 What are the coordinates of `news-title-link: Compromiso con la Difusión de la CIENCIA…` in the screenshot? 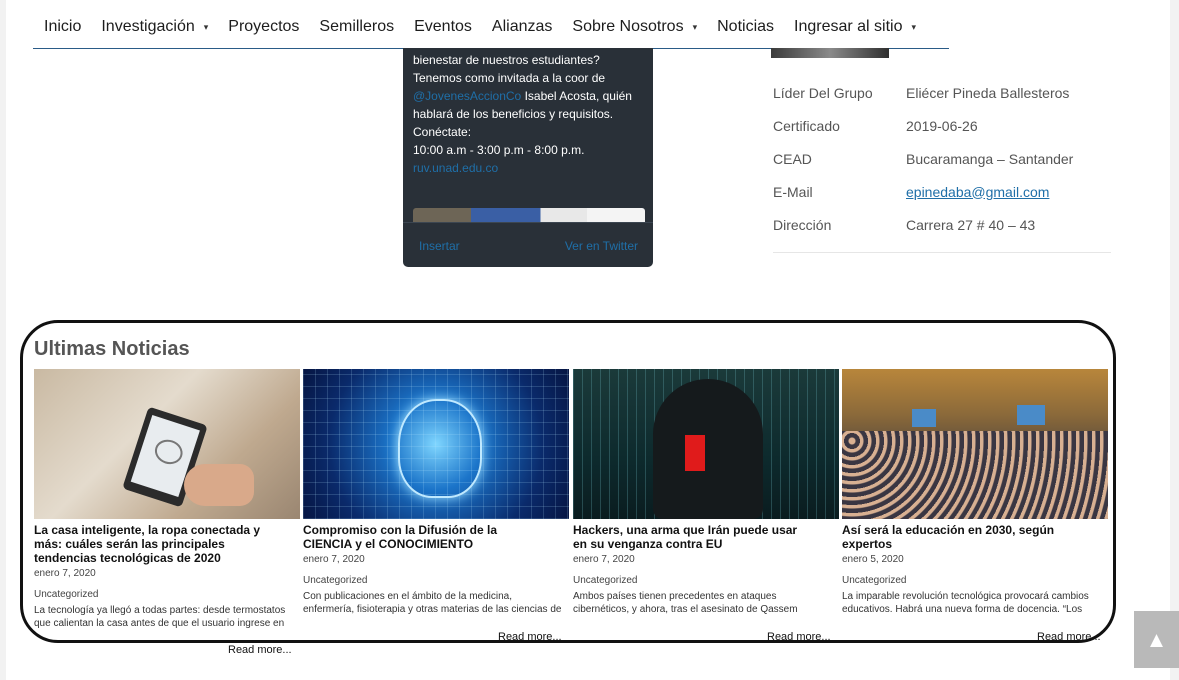 It's located at (423, 537).